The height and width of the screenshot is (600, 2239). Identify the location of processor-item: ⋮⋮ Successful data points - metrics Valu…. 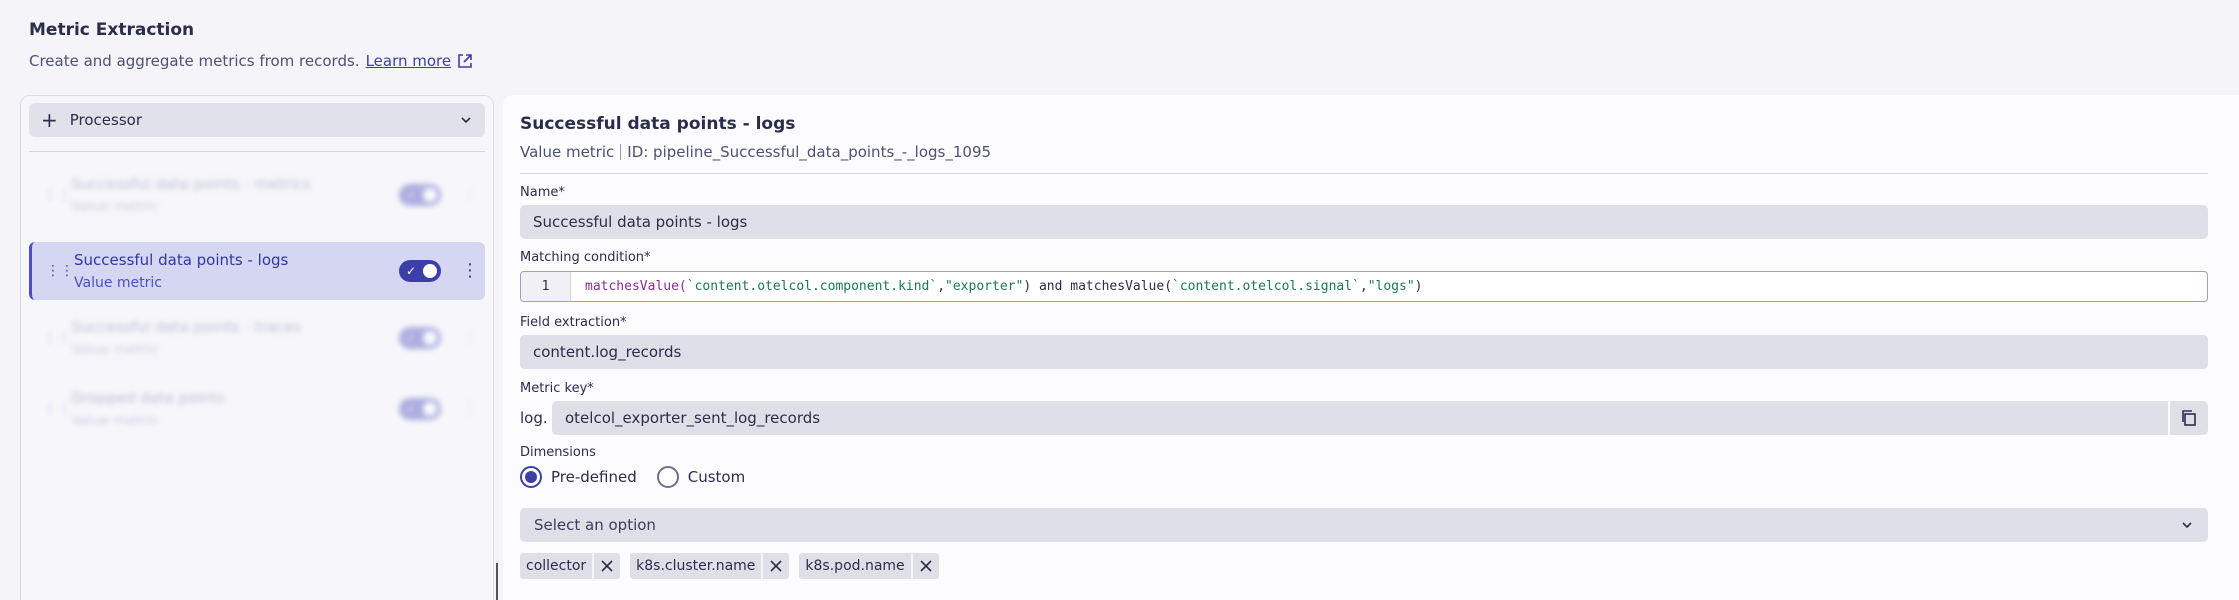
(257, 195).